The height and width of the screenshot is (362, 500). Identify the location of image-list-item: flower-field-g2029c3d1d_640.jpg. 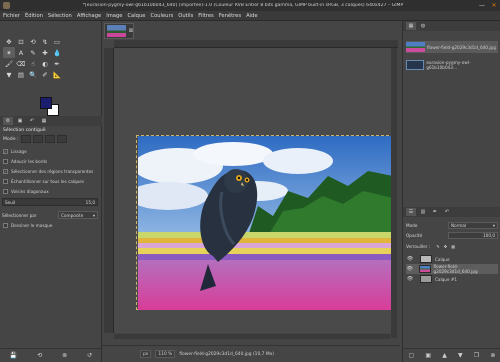
(452, 47).